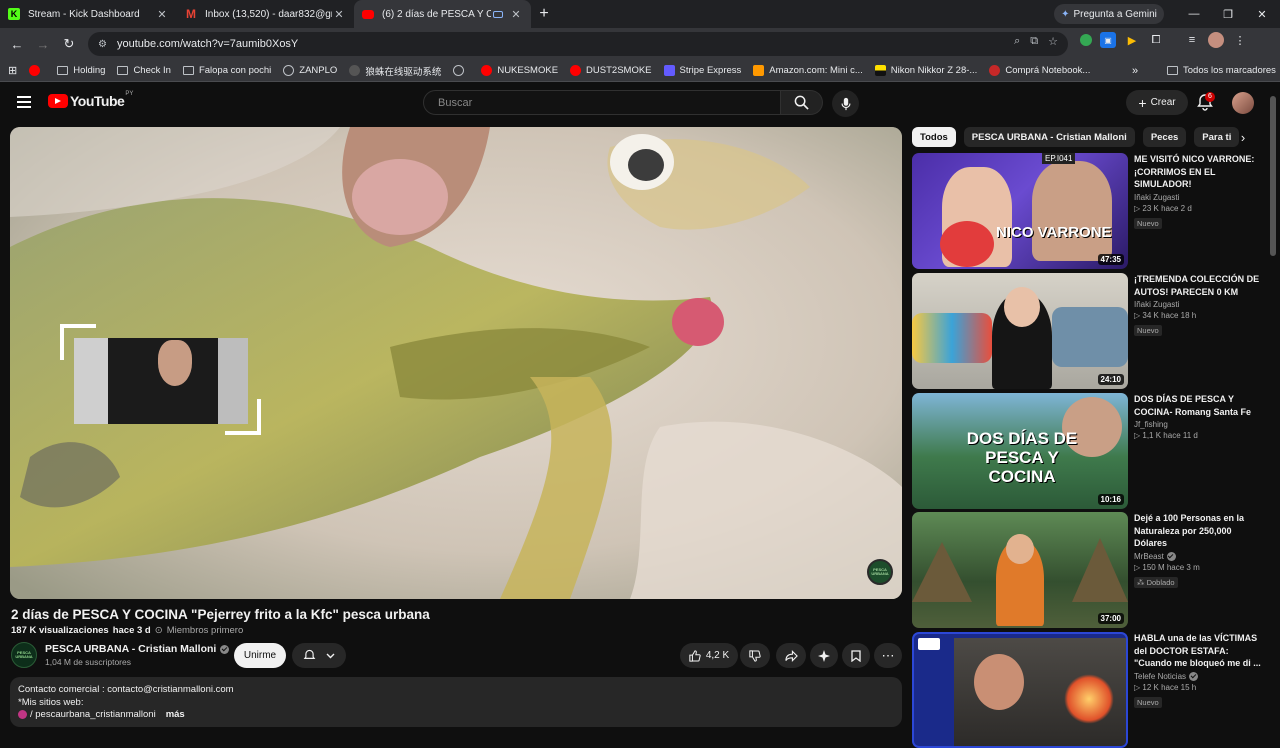 This screenshot has width=1280, height=748. Describe the element at coordinates (1164, 137) in the screenshot. I see `chip-peces: Peces` at that location.